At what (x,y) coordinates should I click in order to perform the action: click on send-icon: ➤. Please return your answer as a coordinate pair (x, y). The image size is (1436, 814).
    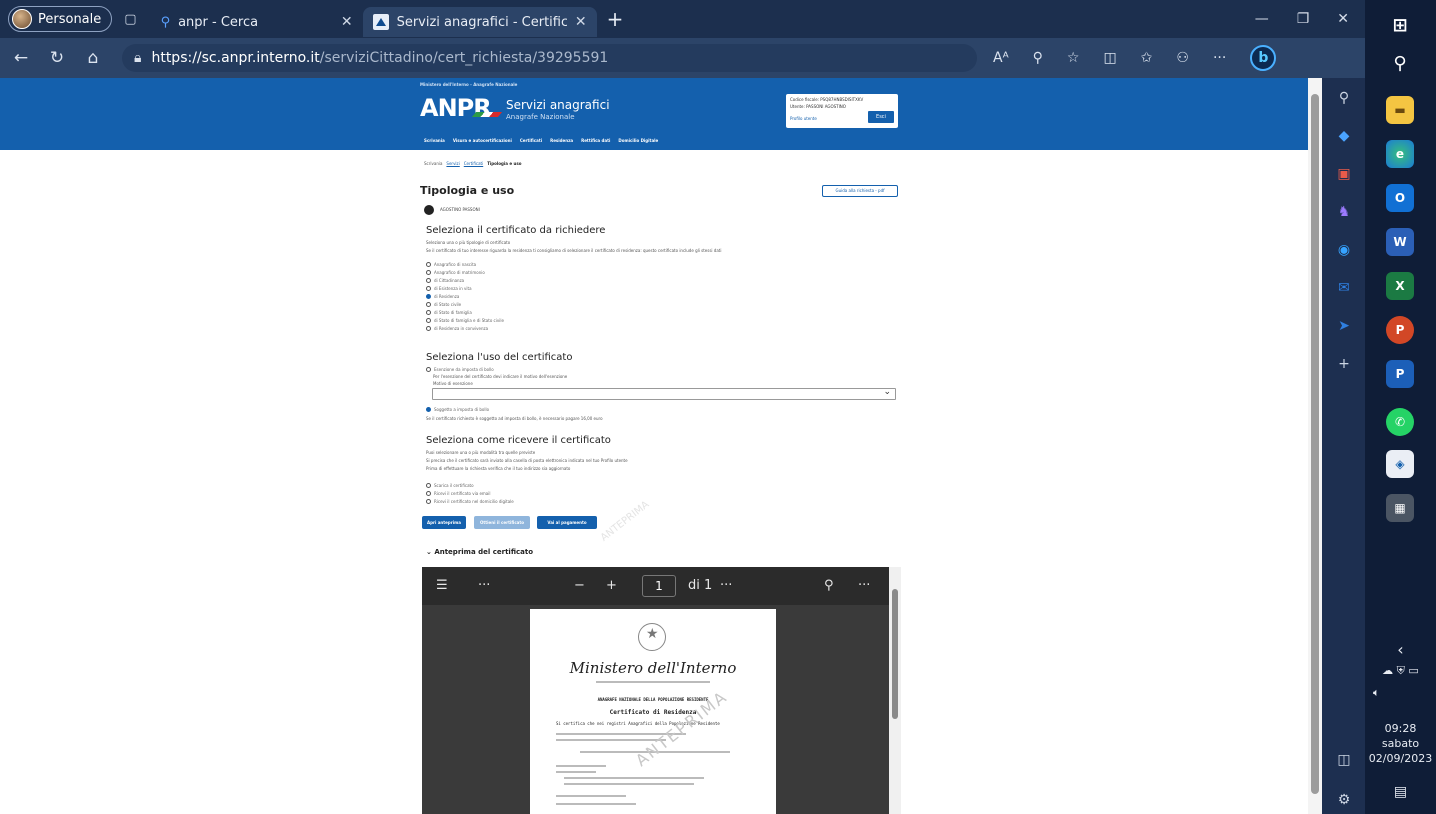
    Looking at the image, I should click on (1344, 326).